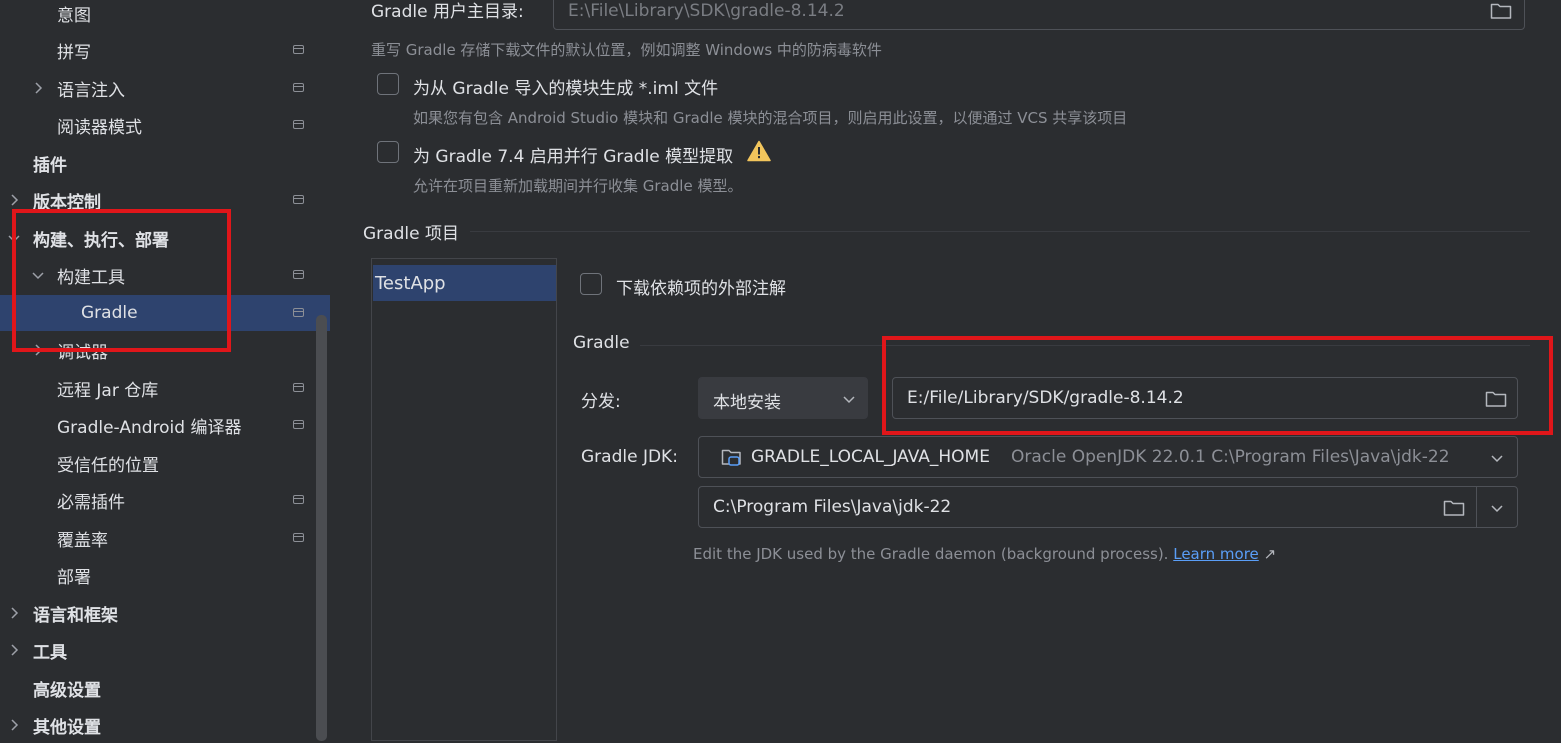 The width and height of the screenshot is (1561, 743). What do you see at coordinates (388, 84) in the screenshot?
I see `iml-checkbox` at bounding box center [388, 84].